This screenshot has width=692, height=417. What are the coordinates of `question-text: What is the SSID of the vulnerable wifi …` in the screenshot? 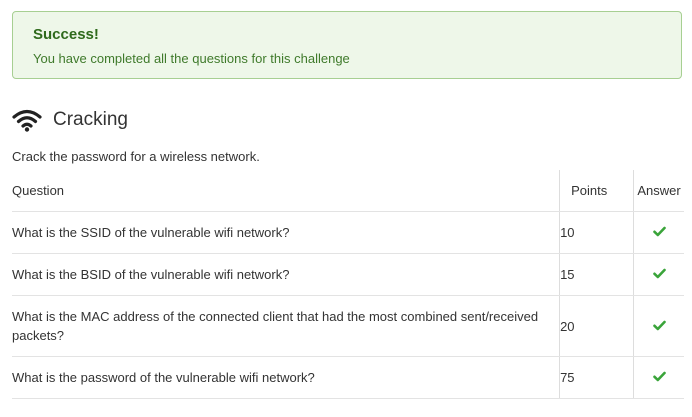 It's located at (151, 232).